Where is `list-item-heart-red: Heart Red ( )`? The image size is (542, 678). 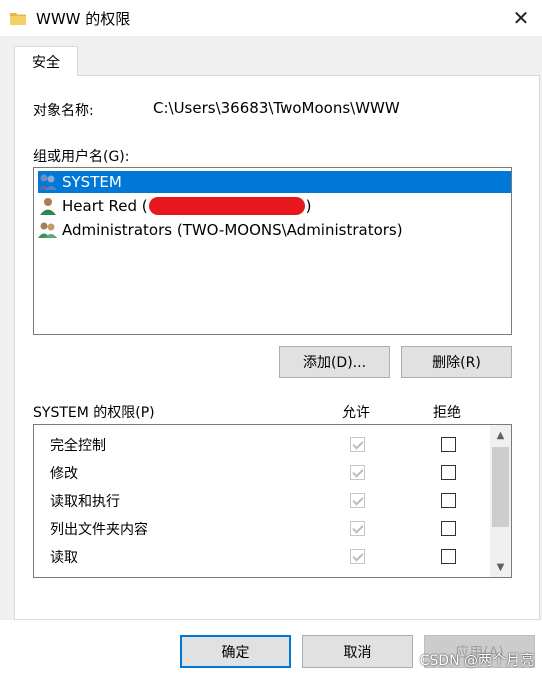
list-item-heart-red: Heart Red ( ) is located at coordinates (274, 206).